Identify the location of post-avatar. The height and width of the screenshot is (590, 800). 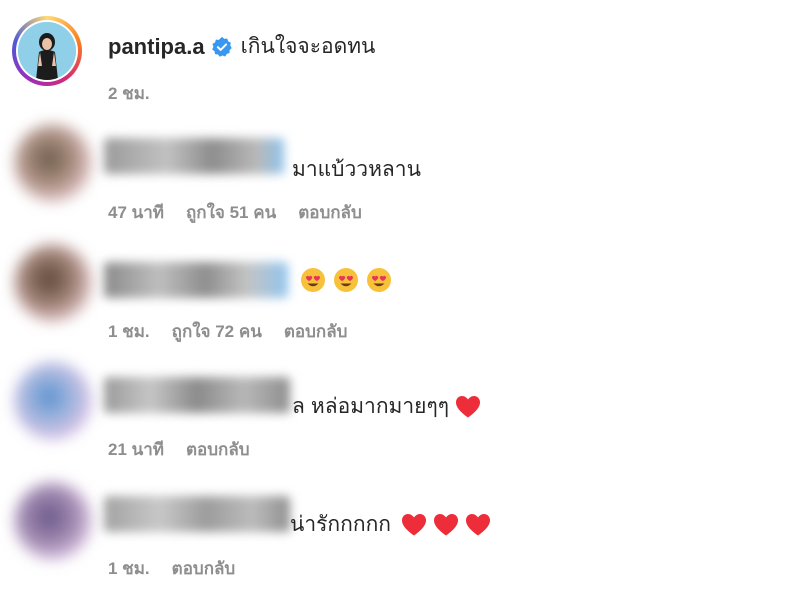
(47, 51).